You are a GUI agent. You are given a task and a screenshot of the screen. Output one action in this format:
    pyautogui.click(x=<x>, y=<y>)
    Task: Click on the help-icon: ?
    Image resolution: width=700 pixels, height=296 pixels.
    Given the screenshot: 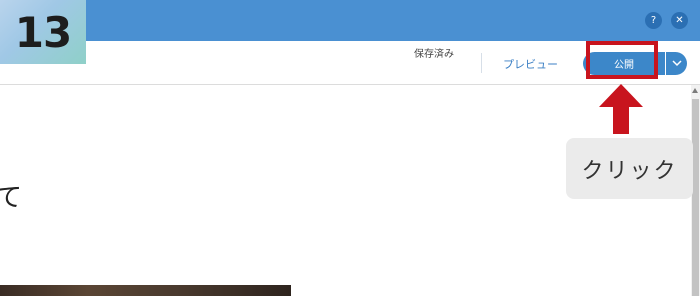 What is the action you would take?
    pyautogui.click(x=653, y=20)
    